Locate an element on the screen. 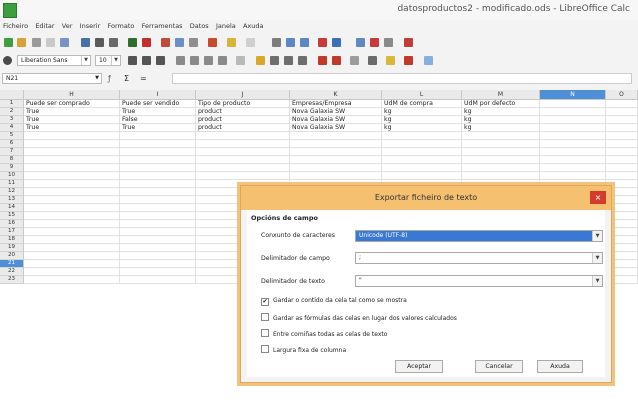 The width and height of the screenshot is (638, 410). row-header-14: 14 is located at coordinates (12, 208).